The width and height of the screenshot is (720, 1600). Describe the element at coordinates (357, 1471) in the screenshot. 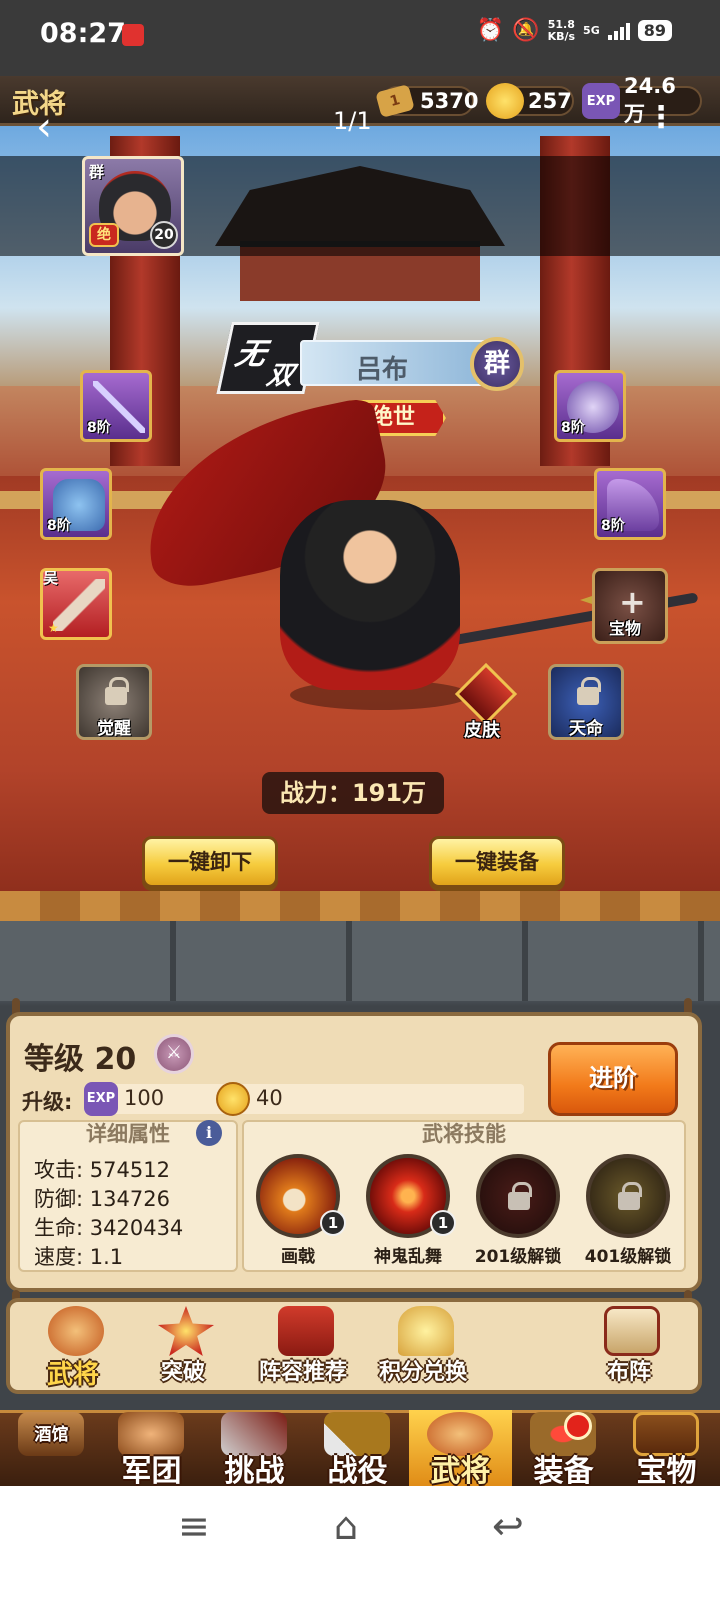

I see `tab-label: 战役` at that location.